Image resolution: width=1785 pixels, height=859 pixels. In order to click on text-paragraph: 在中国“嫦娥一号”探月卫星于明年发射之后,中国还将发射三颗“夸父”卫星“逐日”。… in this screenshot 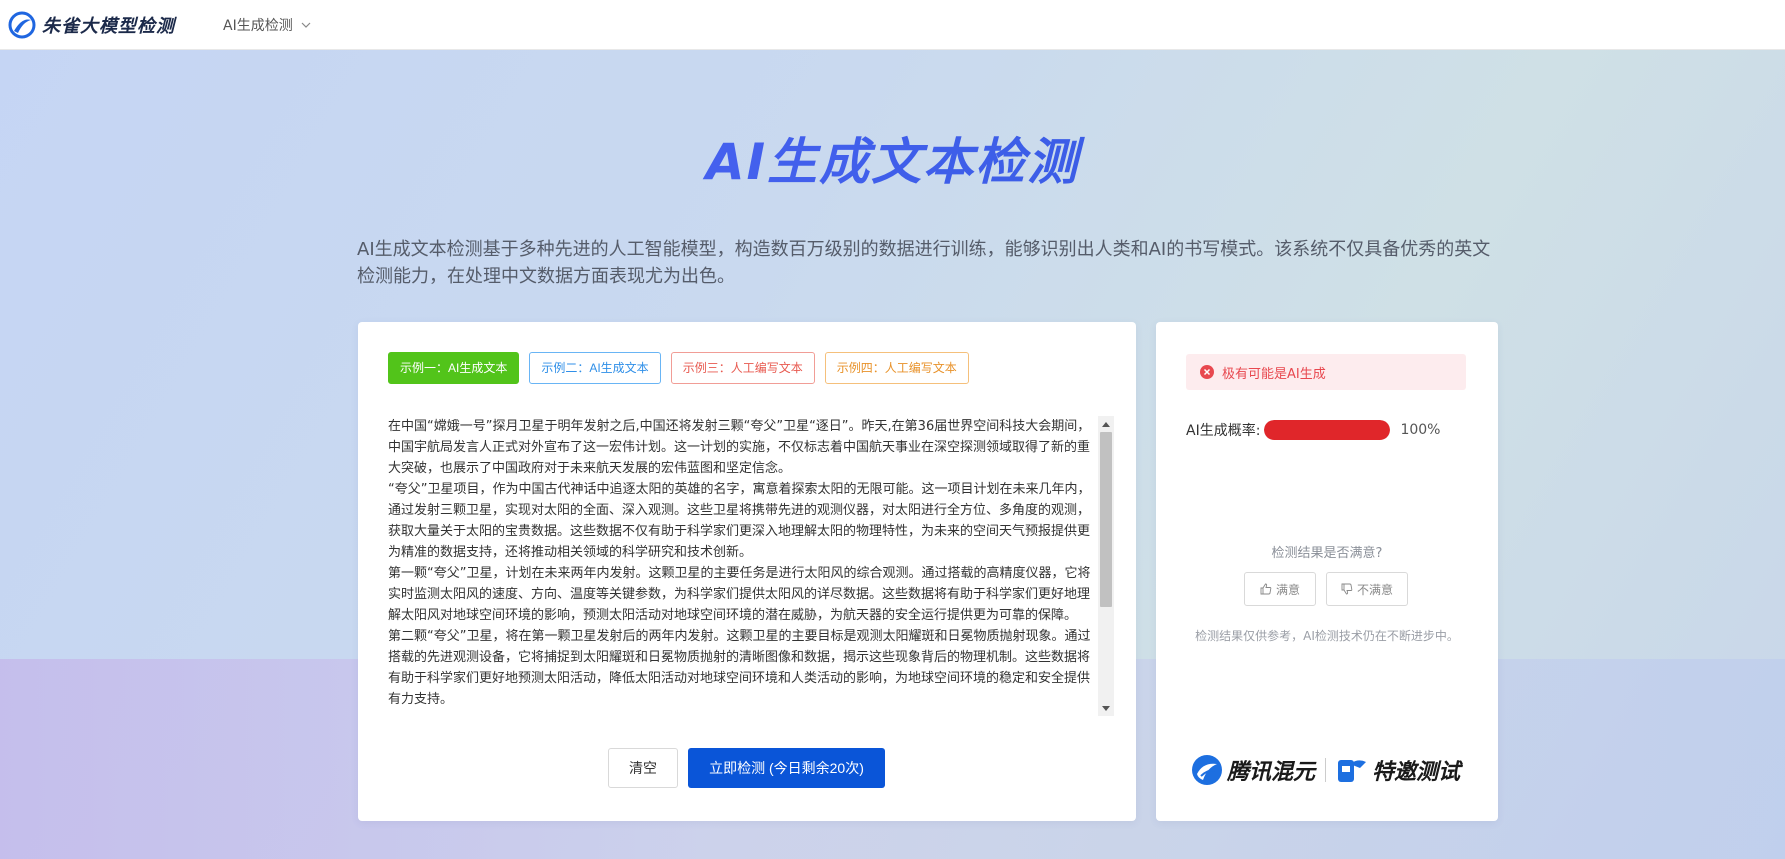, I will do `click(739, 447)`.